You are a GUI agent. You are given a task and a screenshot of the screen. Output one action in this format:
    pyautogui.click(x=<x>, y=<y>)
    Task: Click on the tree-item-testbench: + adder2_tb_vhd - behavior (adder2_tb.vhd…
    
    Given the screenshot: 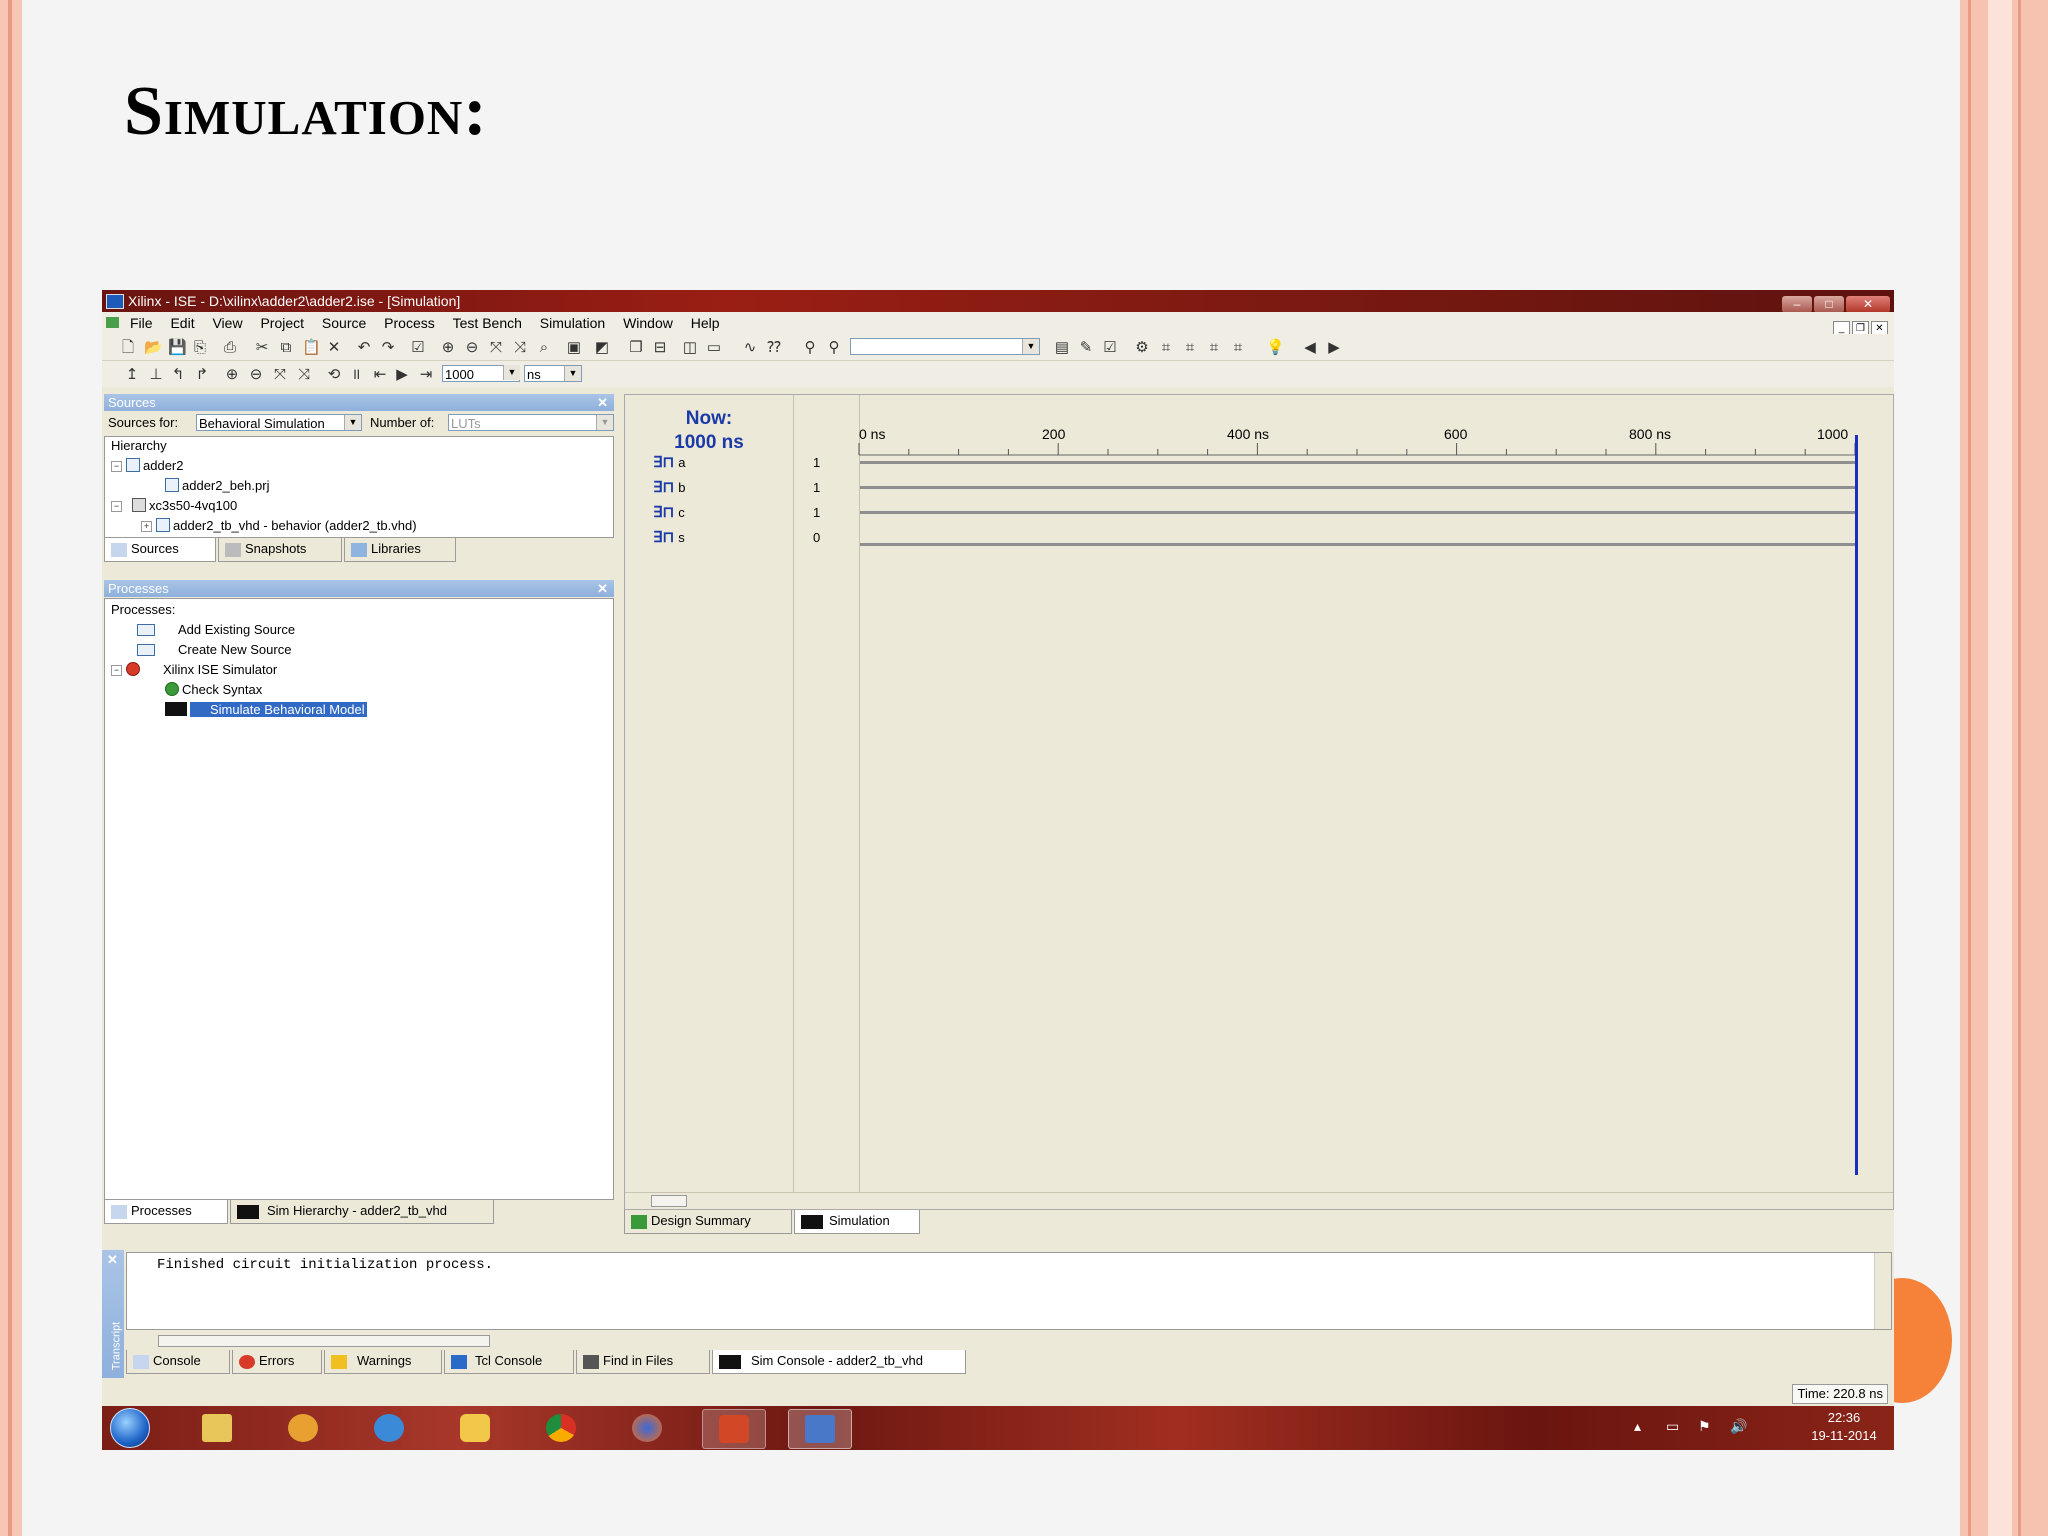 What is the action you would take?
    pyautogui.click(x=279, y=525)
    